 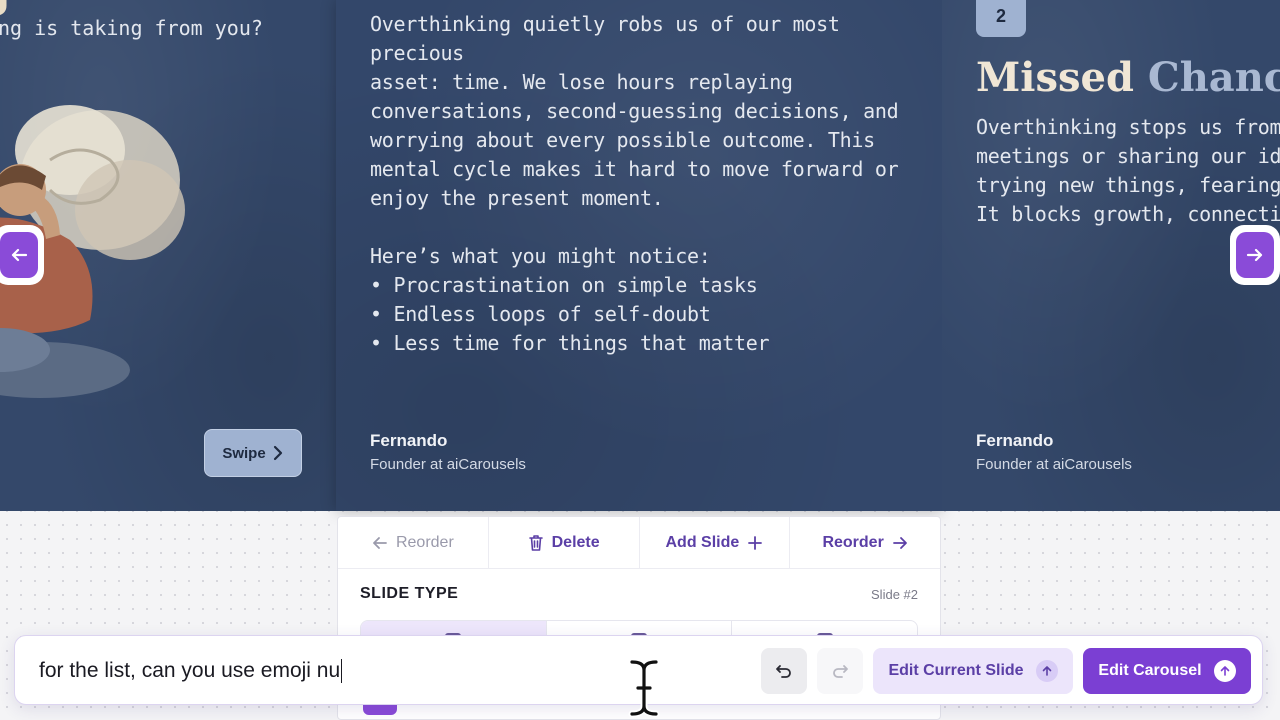 I want to click on body-line: Overthinking stops us from s, so click(x=1128, y=127).